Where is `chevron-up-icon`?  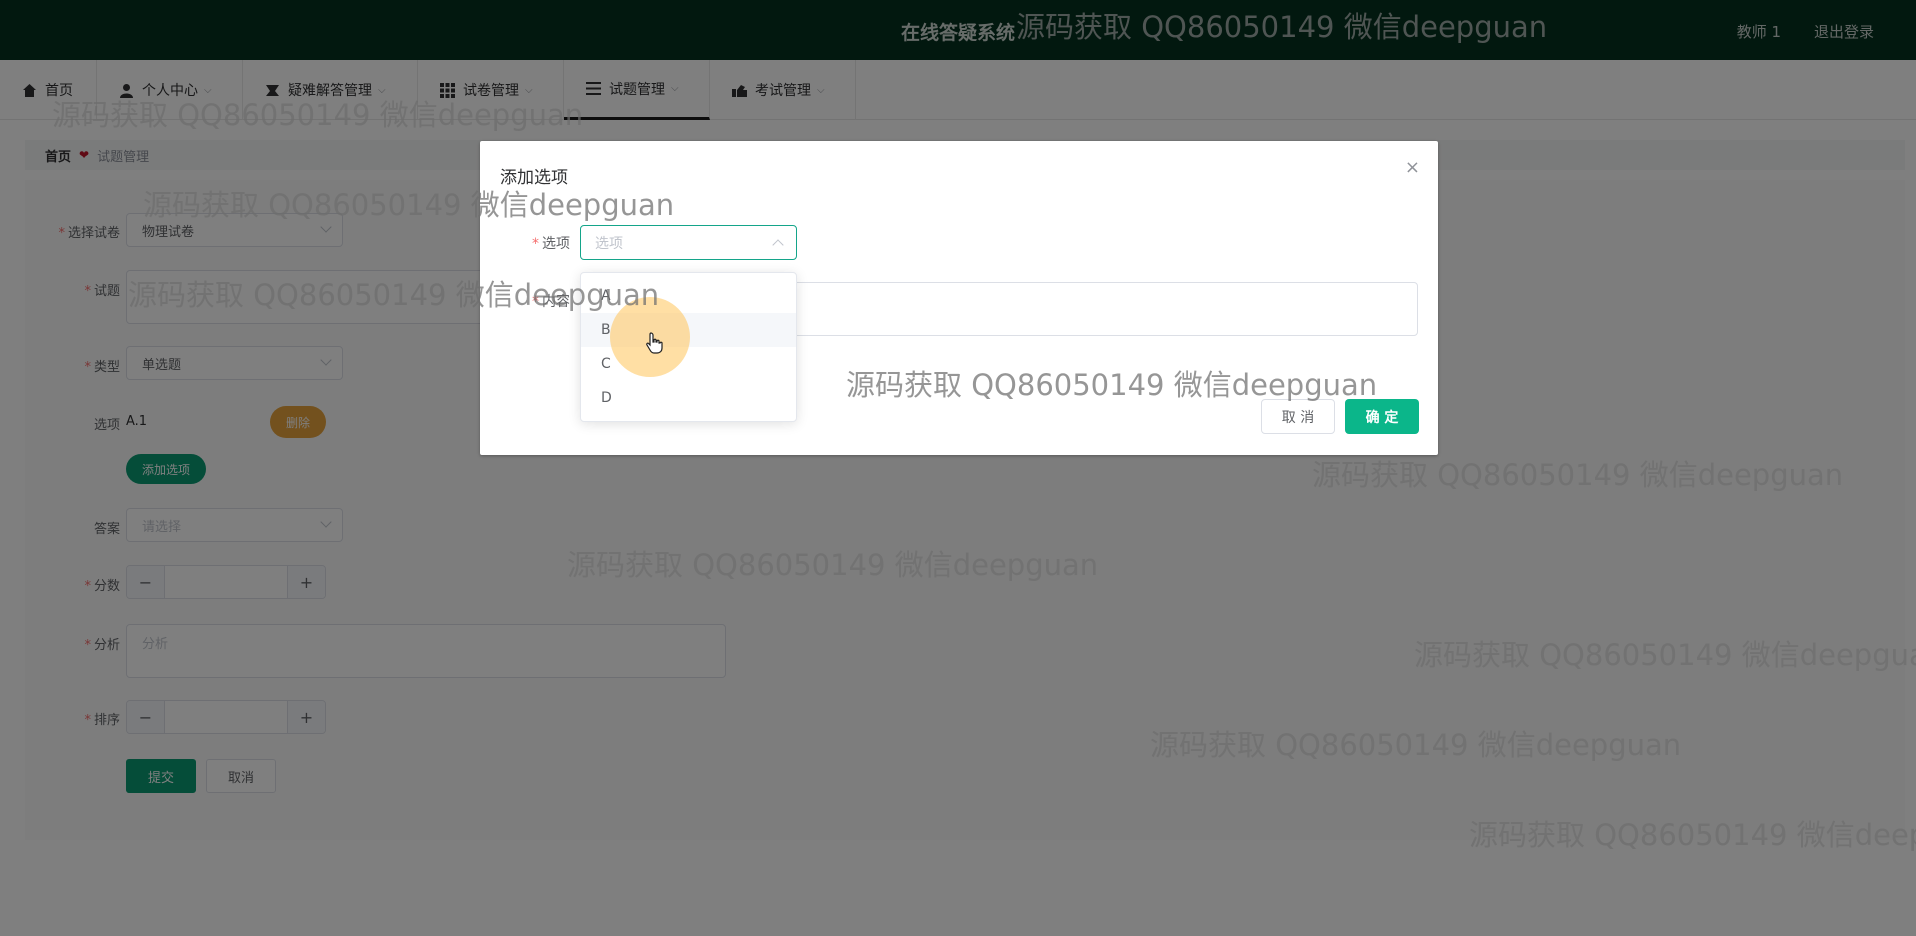
chevron-up-icon is located at coordinates (778, 245).